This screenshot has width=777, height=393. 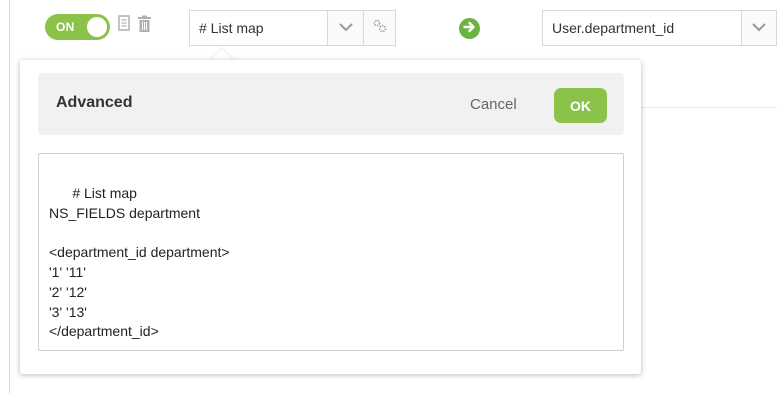 I want to click on settings-button, so click(x=379, y=28).